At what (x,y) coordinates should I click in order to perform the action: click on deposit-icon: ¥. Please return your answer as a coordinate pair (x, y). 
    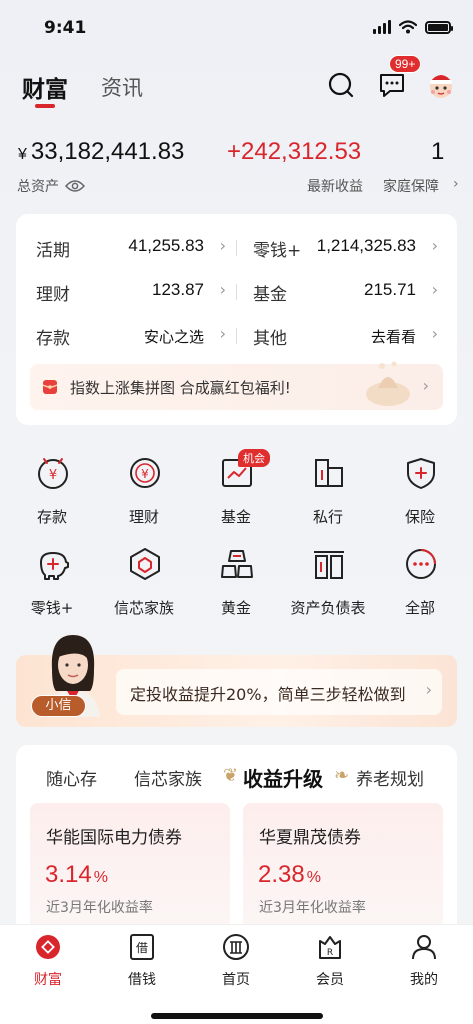
    Looking at the image, I should click on (53, 473).